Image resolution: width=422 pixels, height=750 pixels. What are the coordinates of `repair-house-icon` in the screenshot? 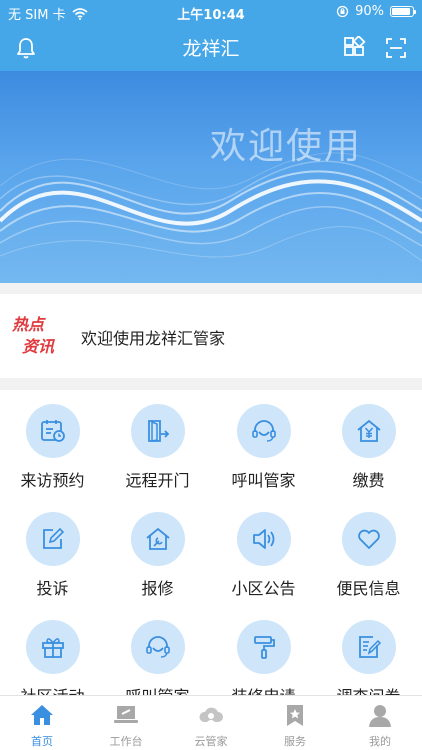 It's located at (158, 538).